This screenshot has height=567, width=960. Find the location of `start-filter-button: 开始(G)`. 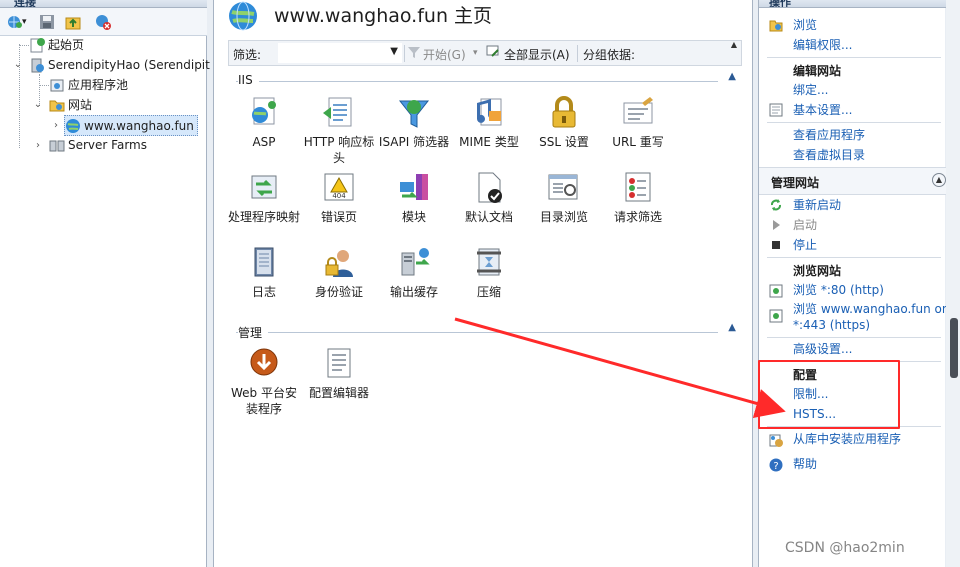

start-filter-button: 开始(G) is located at coordinates (444, 54).